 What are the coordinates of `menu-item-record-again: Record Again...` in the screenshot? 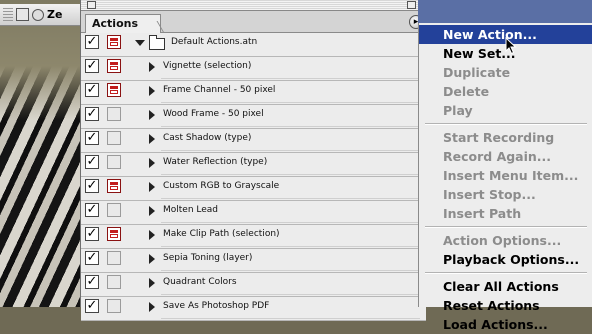 It's located at (505, 156).